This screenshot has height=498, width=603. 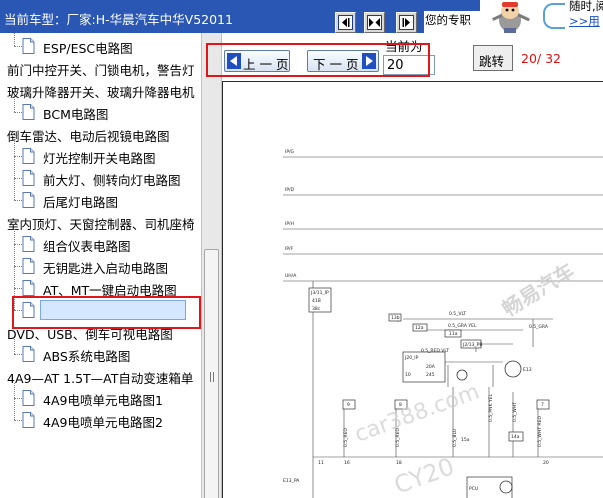 What do you see at coordinates (100, 134) in the screenshot?
I see `tree-folder: 倒车雷达、电动后视镜电路图` at bounding box center [100, 134].